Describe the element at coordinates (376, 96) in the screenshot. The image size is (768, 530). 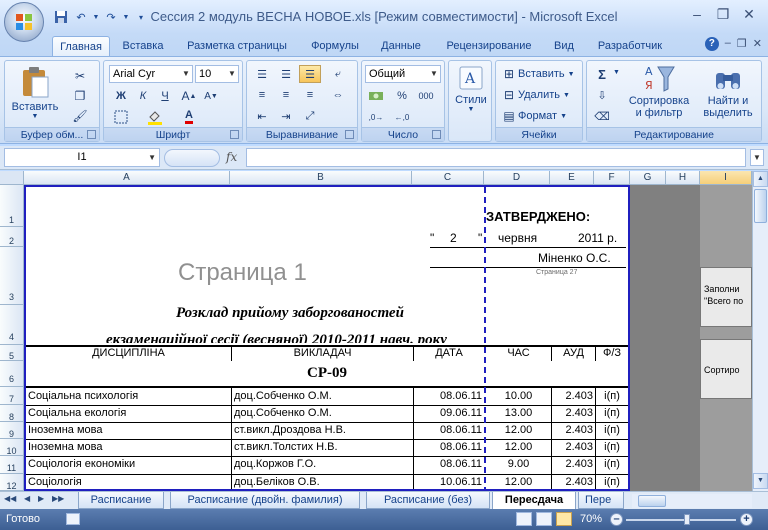
I see `currency-icon` at that location.